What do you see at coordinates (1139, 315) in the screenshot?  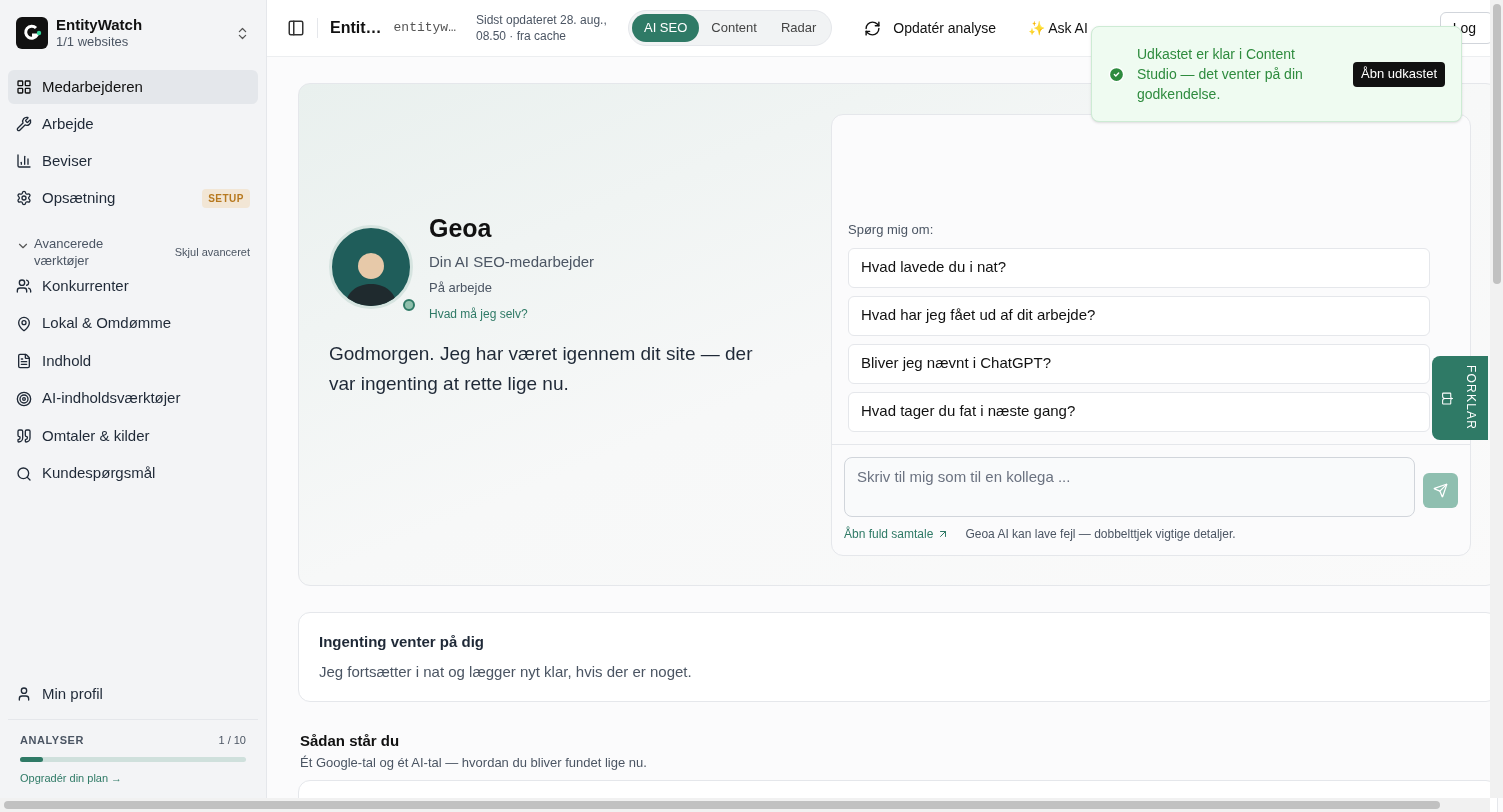 I see `suggestion-button: Hvad har jeg fået ud af dit arbejde?` at bounding box center [1139, 315].